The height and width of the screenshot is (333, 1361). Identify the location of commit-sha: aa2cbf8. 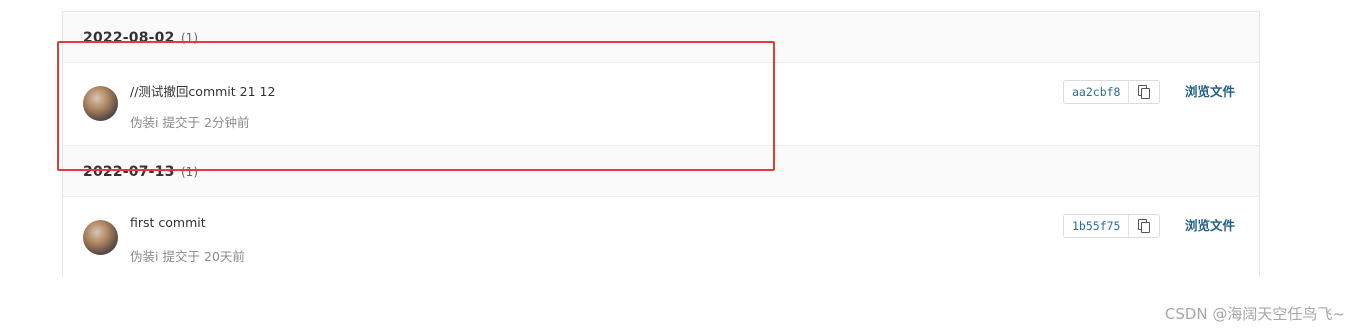
(1097, 92).